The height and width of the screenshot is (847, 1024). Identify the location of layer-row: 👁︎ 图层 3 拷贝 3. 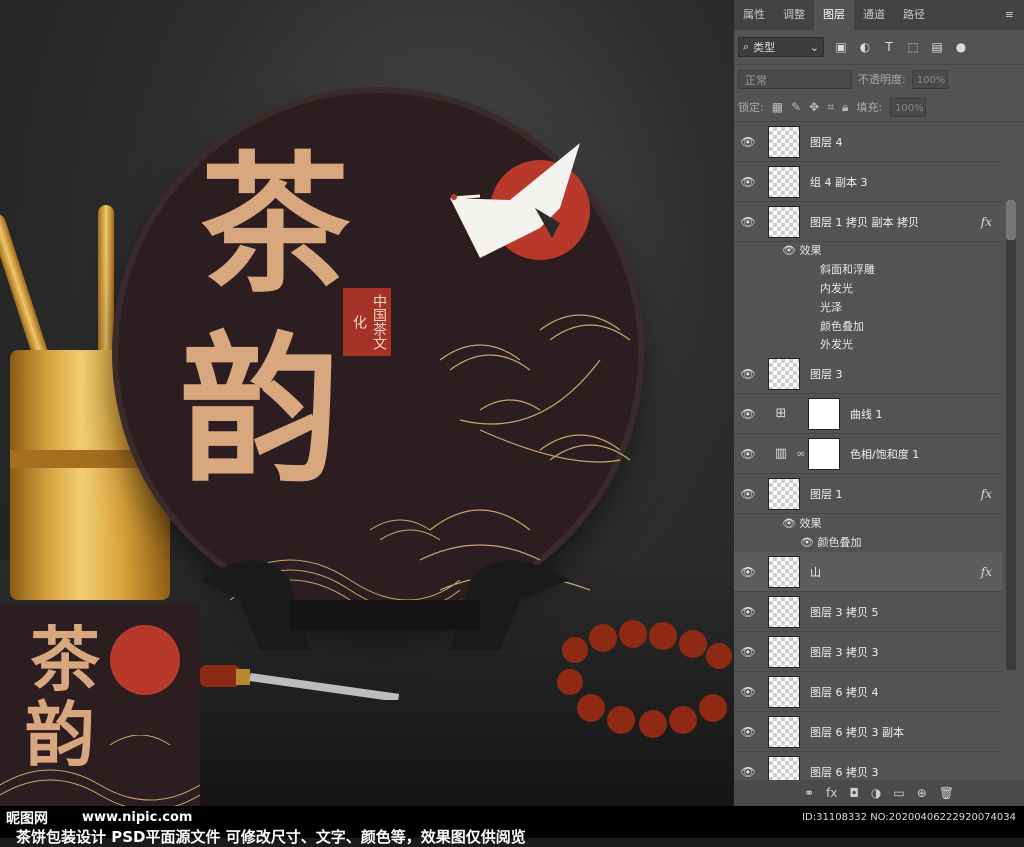
(868, 652).